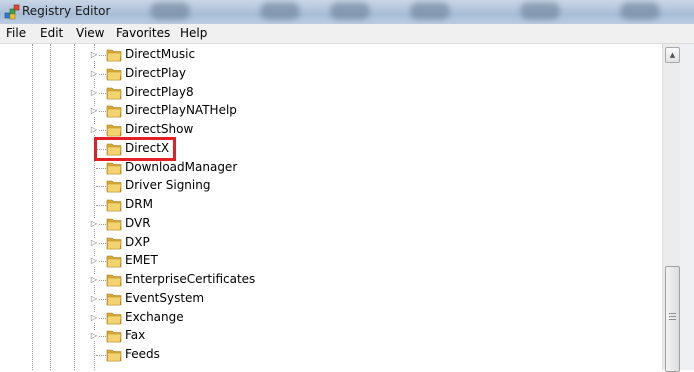 Image resolution: width=694 pixels, height=372 pixels. What do you see at coordinates (155, 73) in the screenshot?
I see `tree-item-label: DirectPlay` at bounding box center [155, 73].